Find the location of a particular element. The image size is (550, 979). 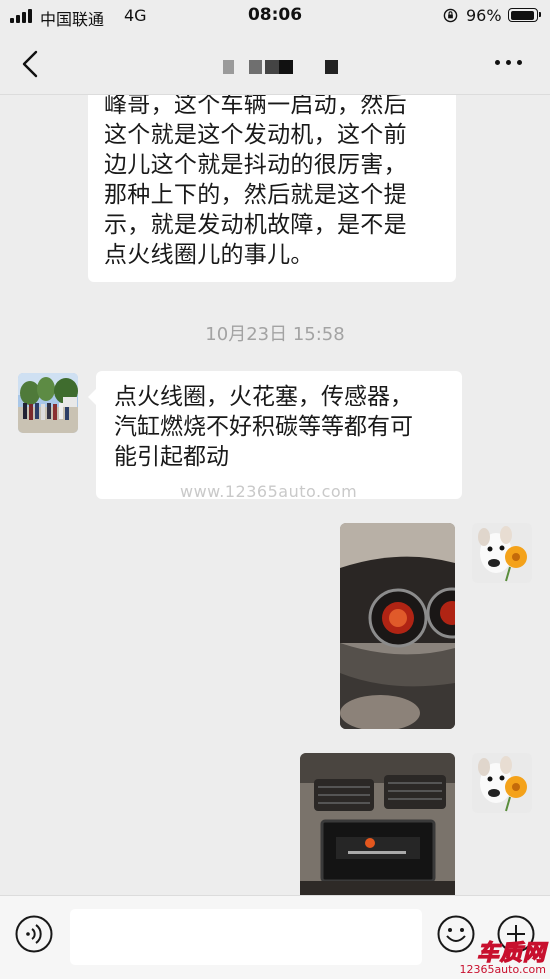

message-timestamp: 10月23日 15:58 is located at coordinates (275, 334).